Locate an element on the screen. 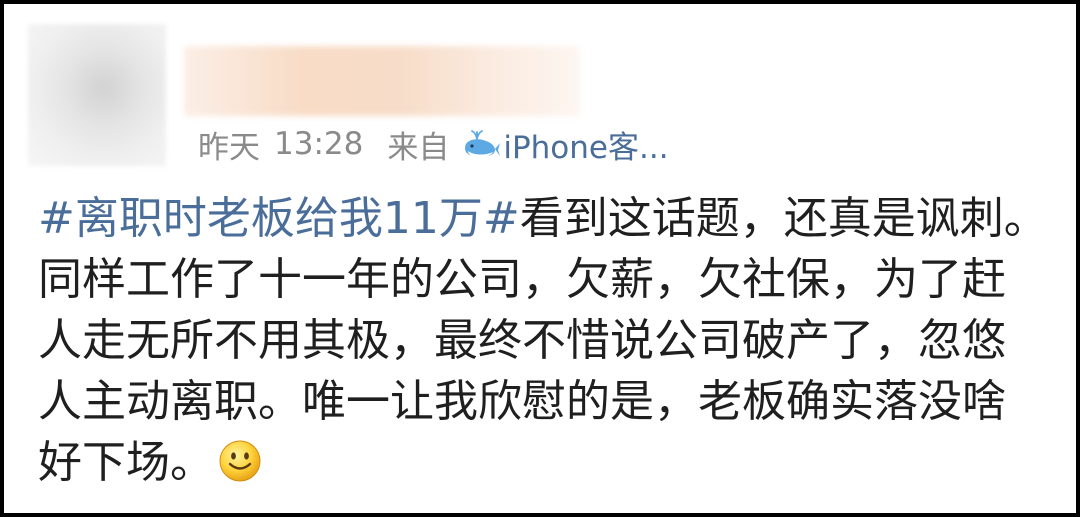 Image resolution: width=1080 pixels, height=517 pixels. whale-icon is located at coordinates (483, 144).